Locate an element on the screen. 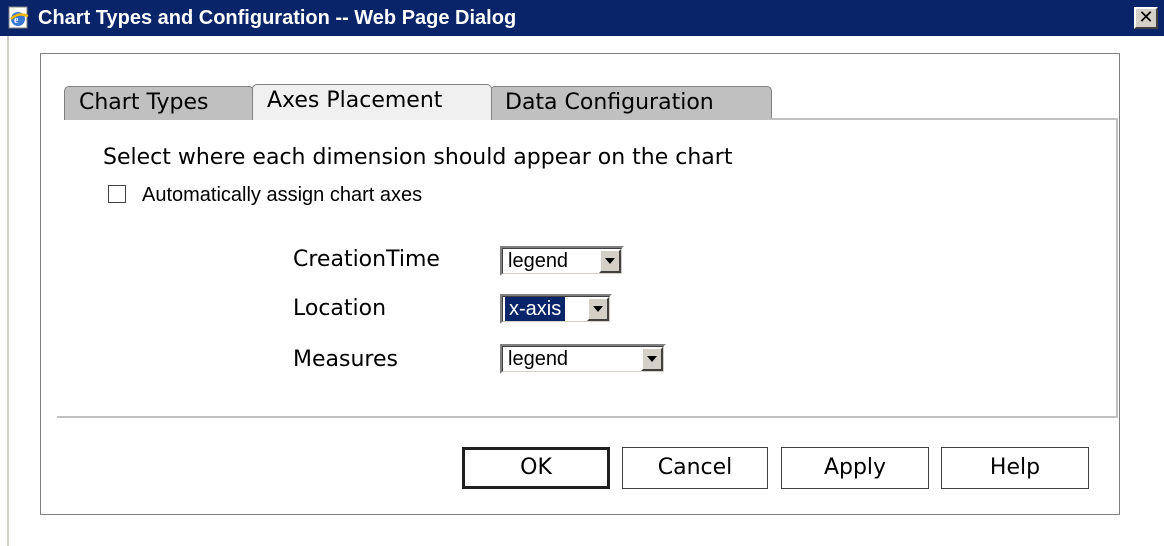  apply-button: Apply is located at coordinates (855, 468).